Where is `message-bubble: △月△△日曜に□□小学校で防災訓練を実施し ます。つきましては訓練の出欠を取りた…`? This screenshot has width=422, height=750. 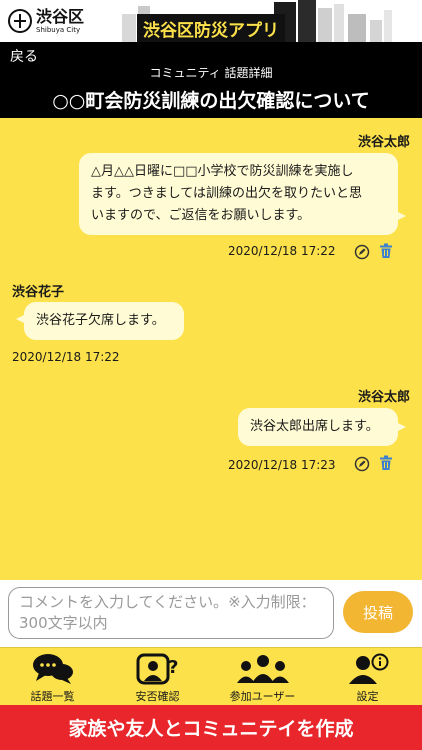 message-bubble: △月△△日曜に□□小学校で防災訓練を実施し ます。つきましては訓練の出欠を取りた… is located at coordinates (242, 194).